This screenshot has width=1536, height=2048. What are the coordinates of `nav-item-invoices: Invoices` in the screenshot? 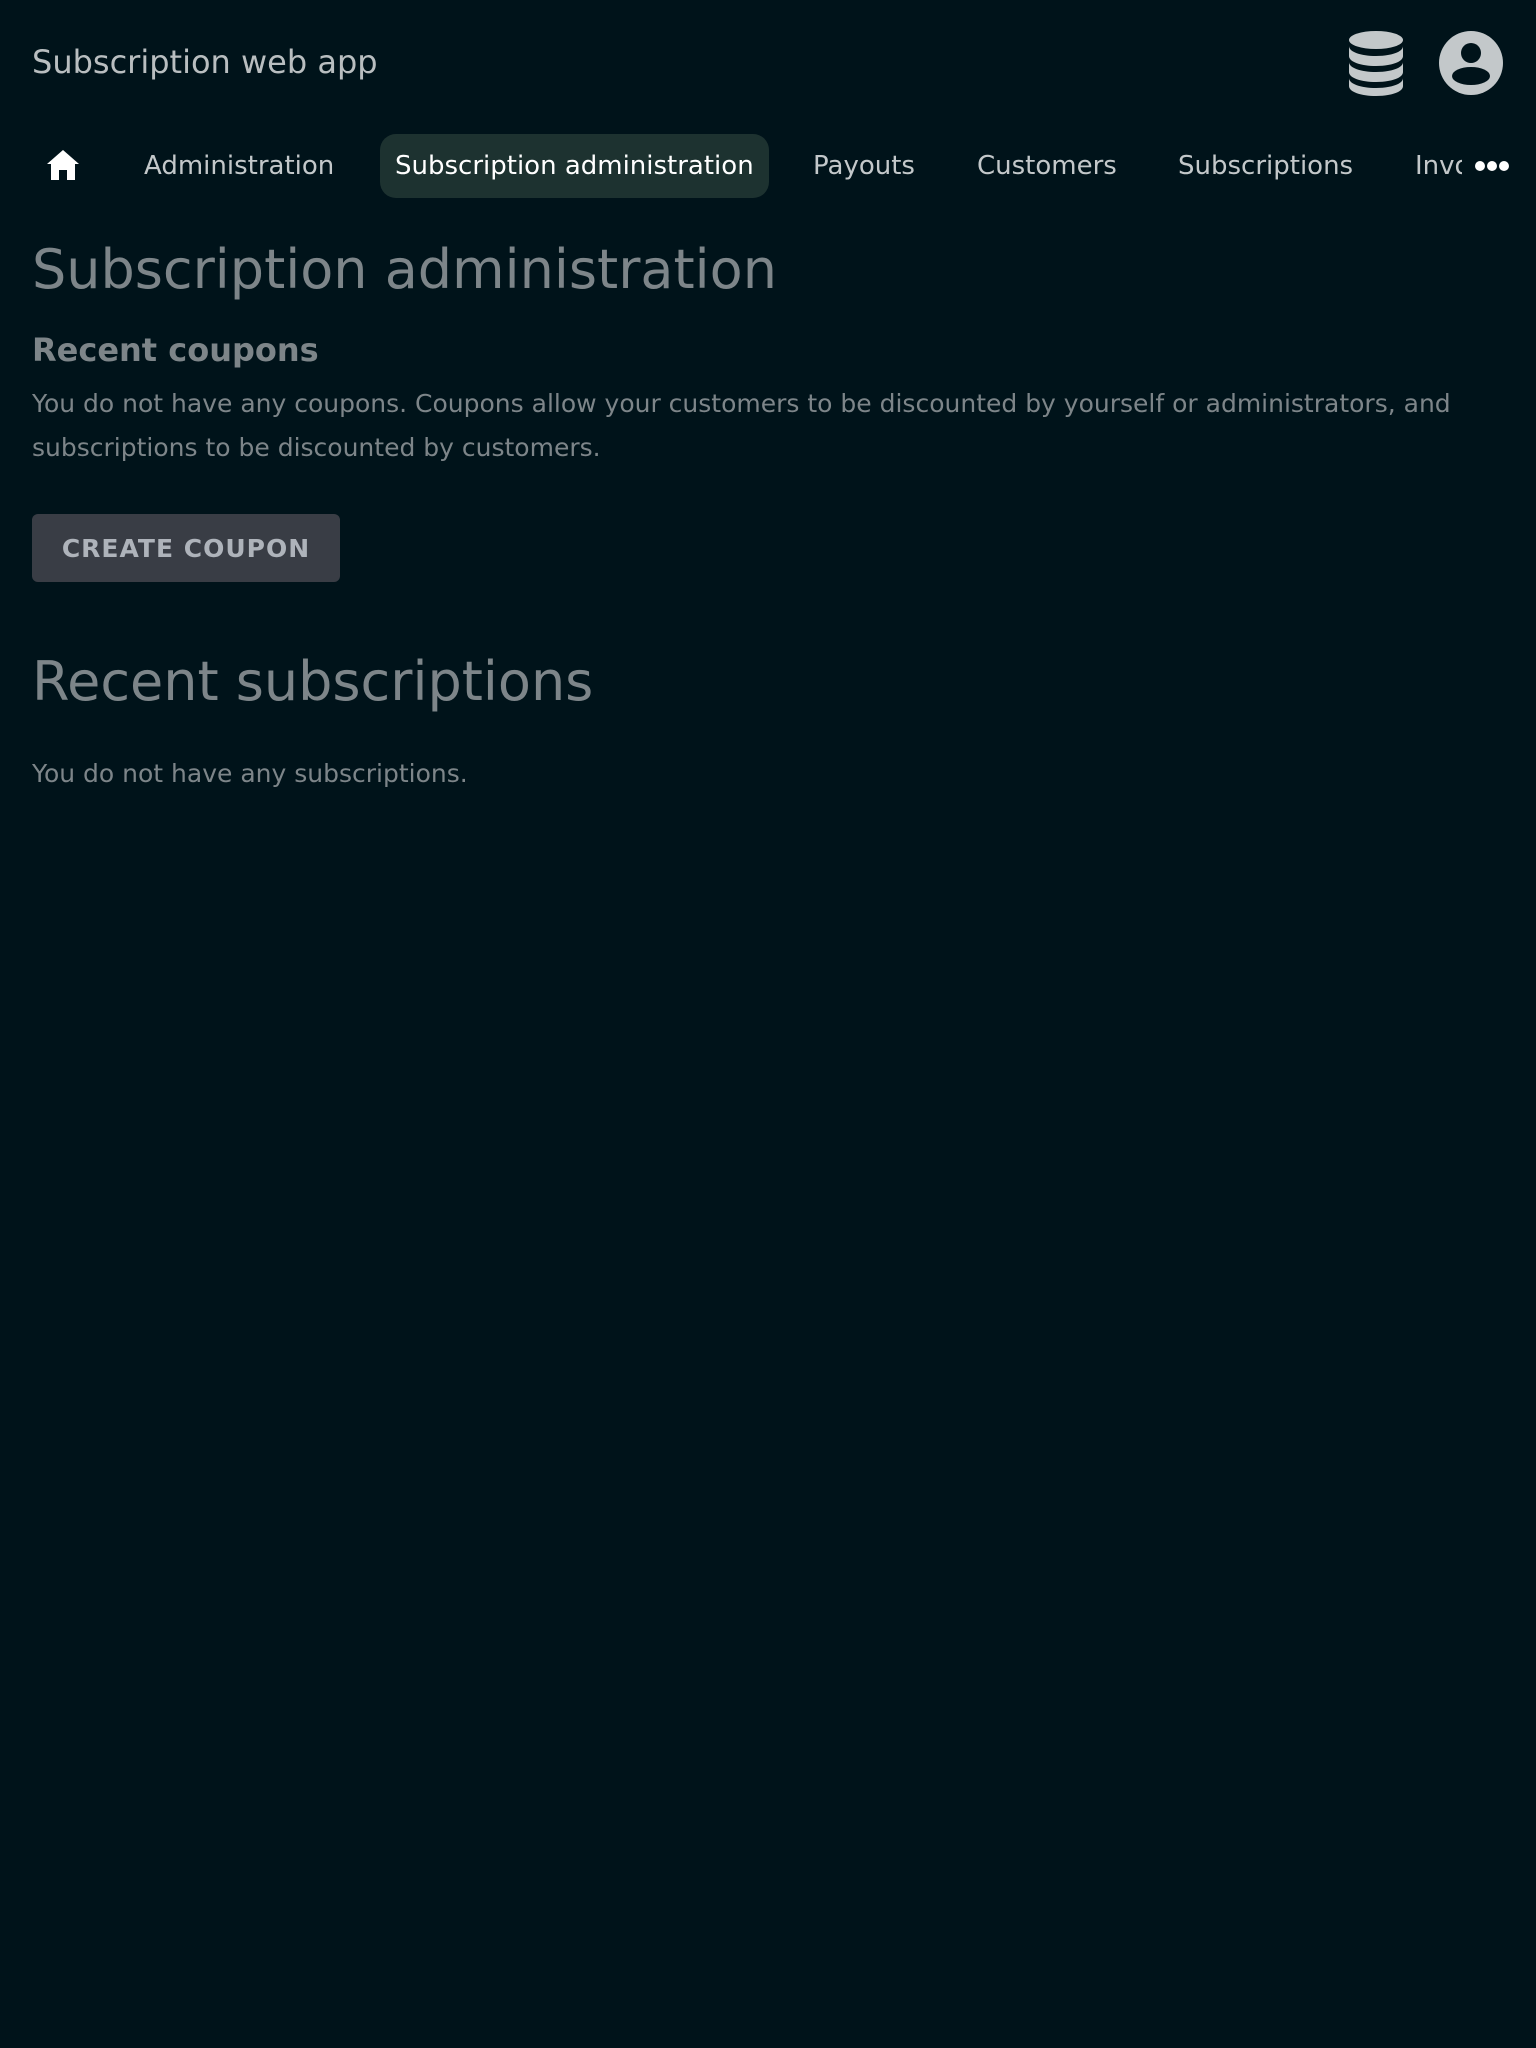 It's located at (1431, 166).